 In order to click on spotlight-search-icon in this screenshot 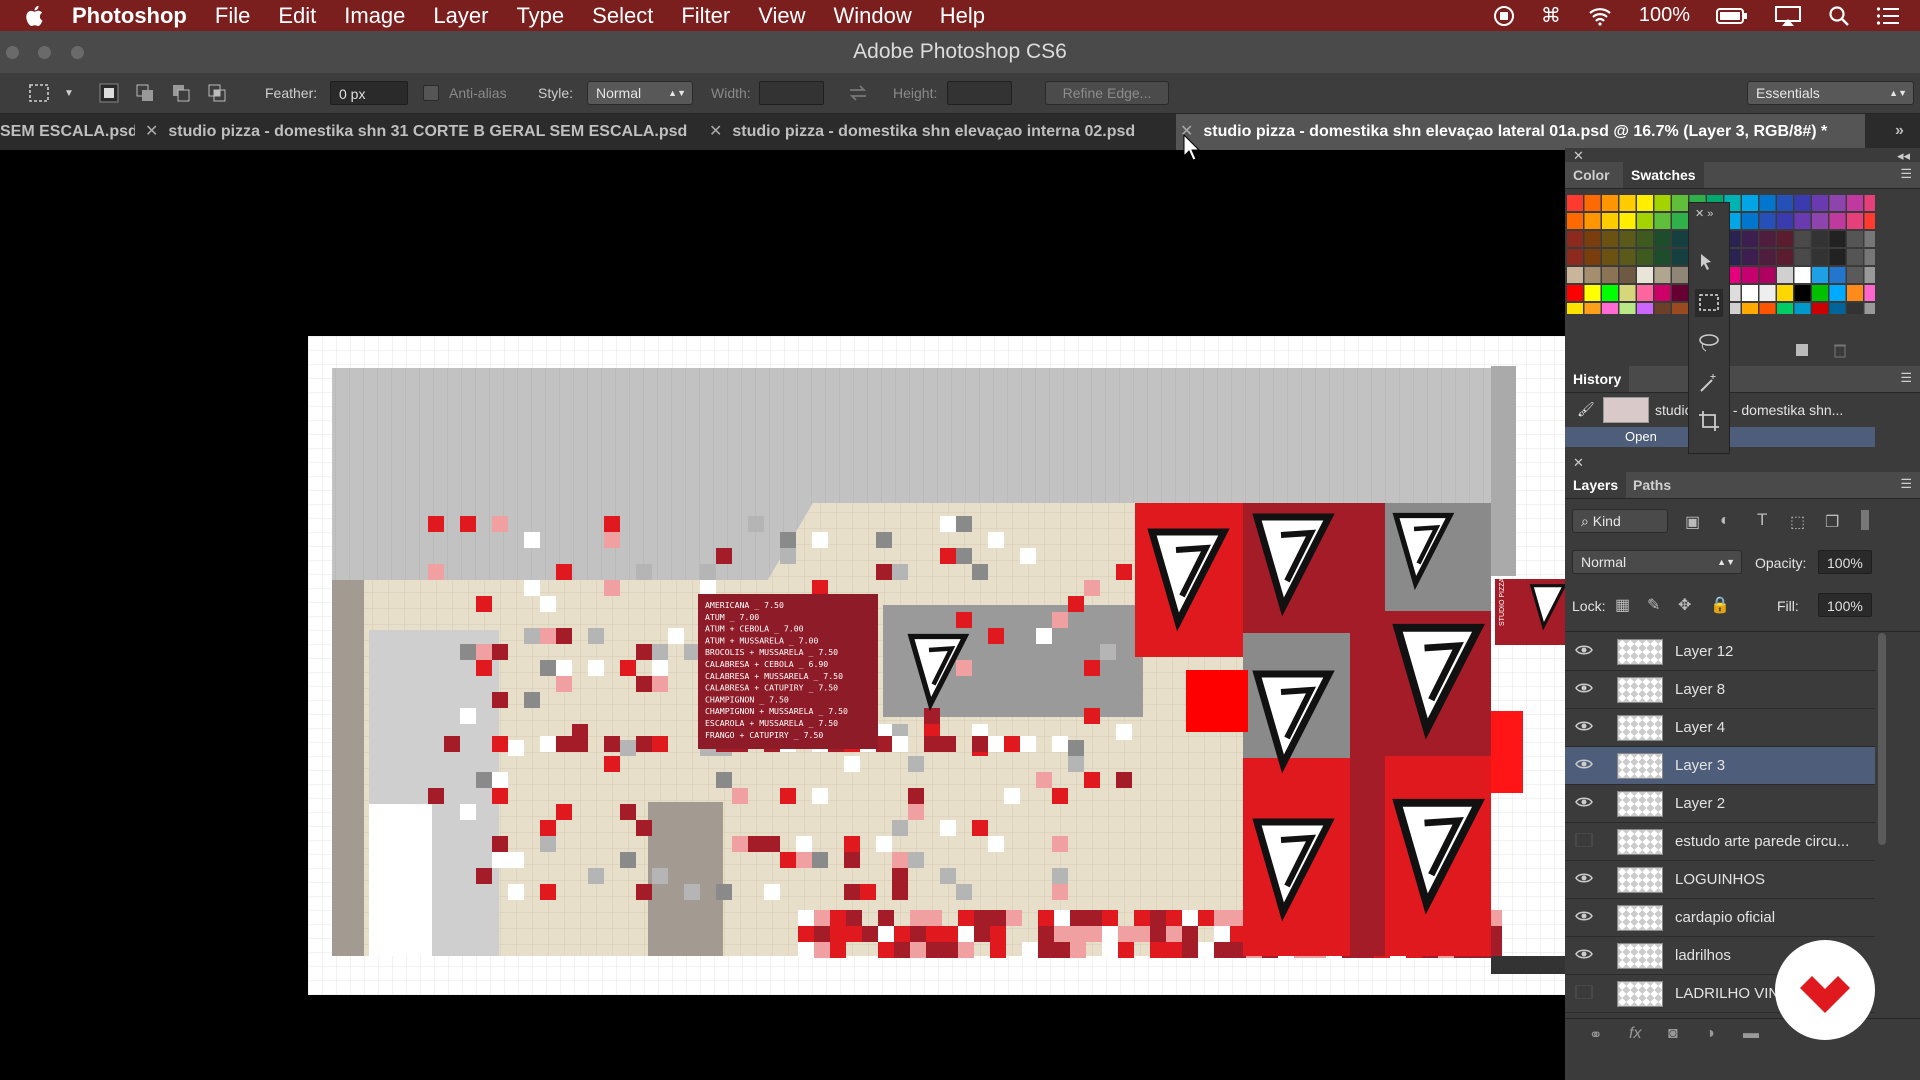, I will do `click(1839, 16)`.